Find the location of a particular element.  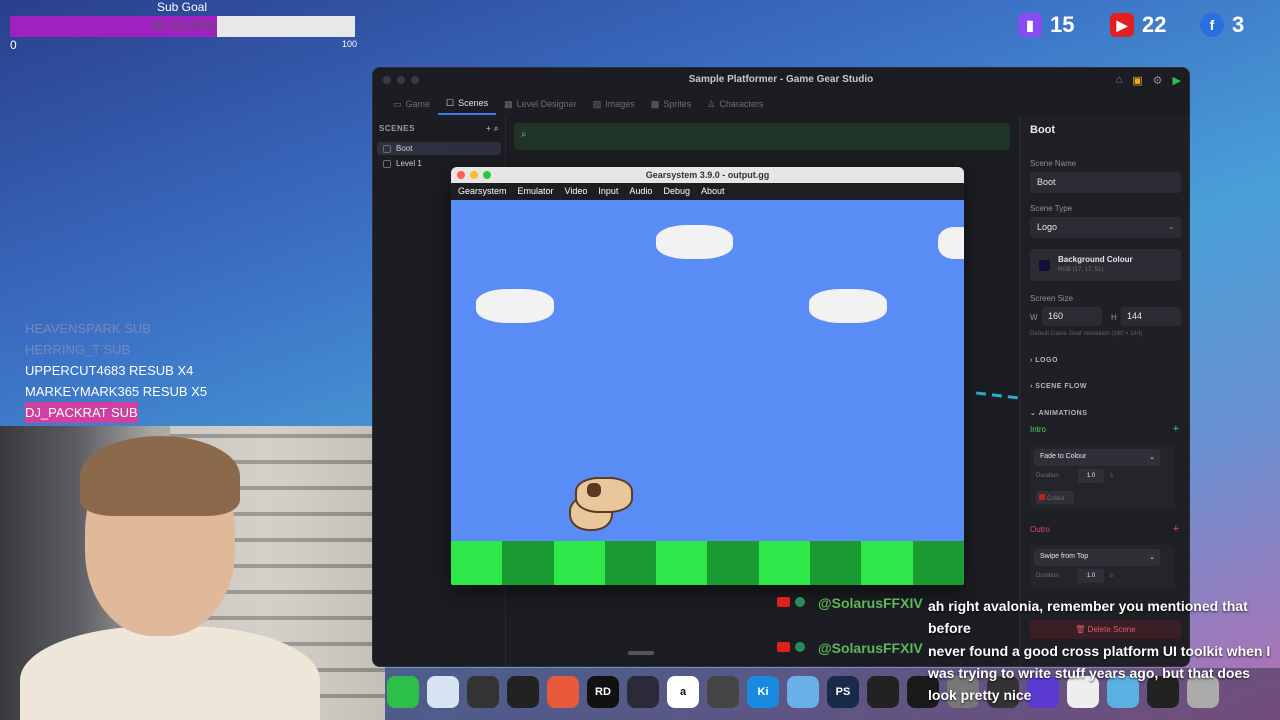

tab-scenes: ☐ Scenes is located at coordinates (467, 104).